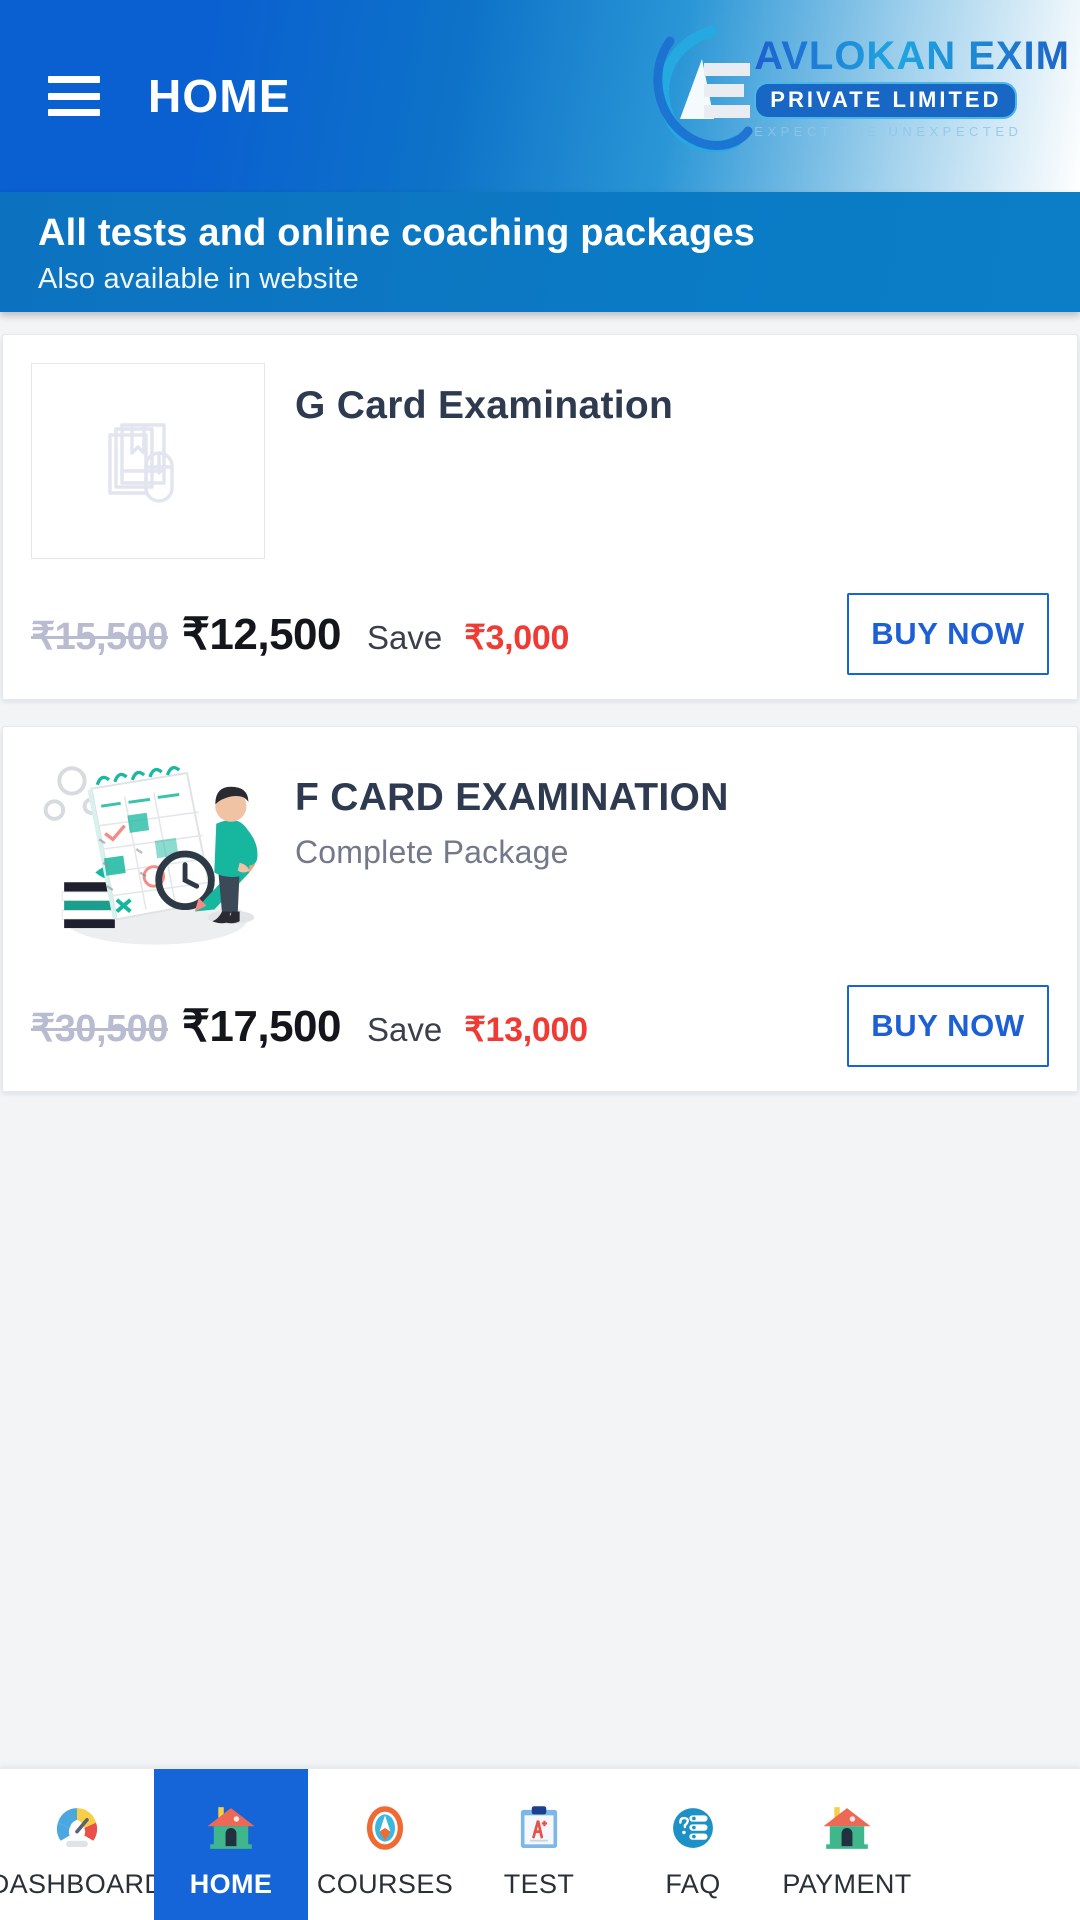  Describe the element at coordinates (700, 88) in the screenshot. I see `ae-monogram-icon` at that location.